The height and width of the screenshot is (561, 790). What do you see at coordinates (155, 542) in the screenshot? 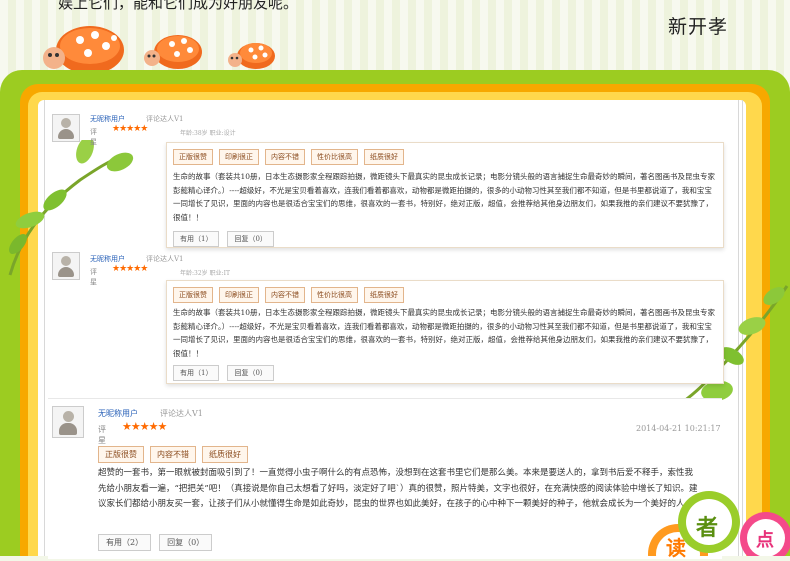
I see `review-actions: 有用（2） 回复（0）` at bounding box center [155, 542].